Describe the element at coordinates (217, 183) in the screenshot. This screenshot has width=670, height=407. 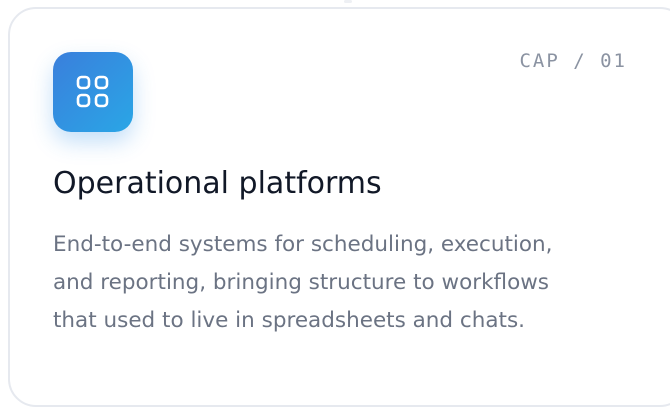
I see `card-title: Operational platforms` at that location.